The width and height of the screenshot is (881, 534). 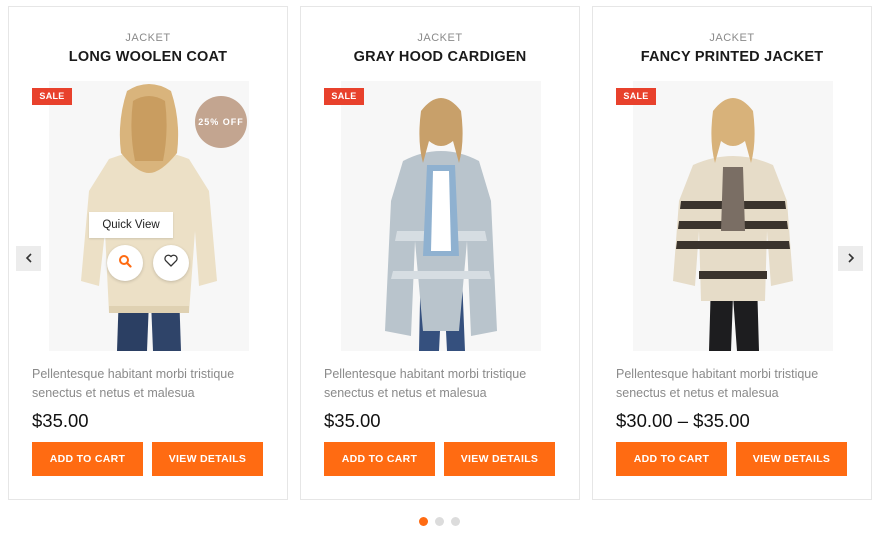 I want to click on chevron-left-icon, so click(x=29, y=259).